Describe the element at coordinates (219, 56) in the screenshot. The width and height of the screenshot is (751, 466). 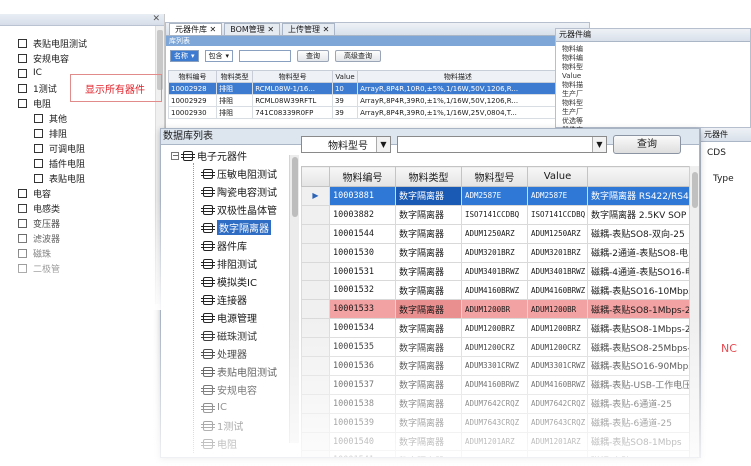
I see `package-select: 包含 ▾` at that location.